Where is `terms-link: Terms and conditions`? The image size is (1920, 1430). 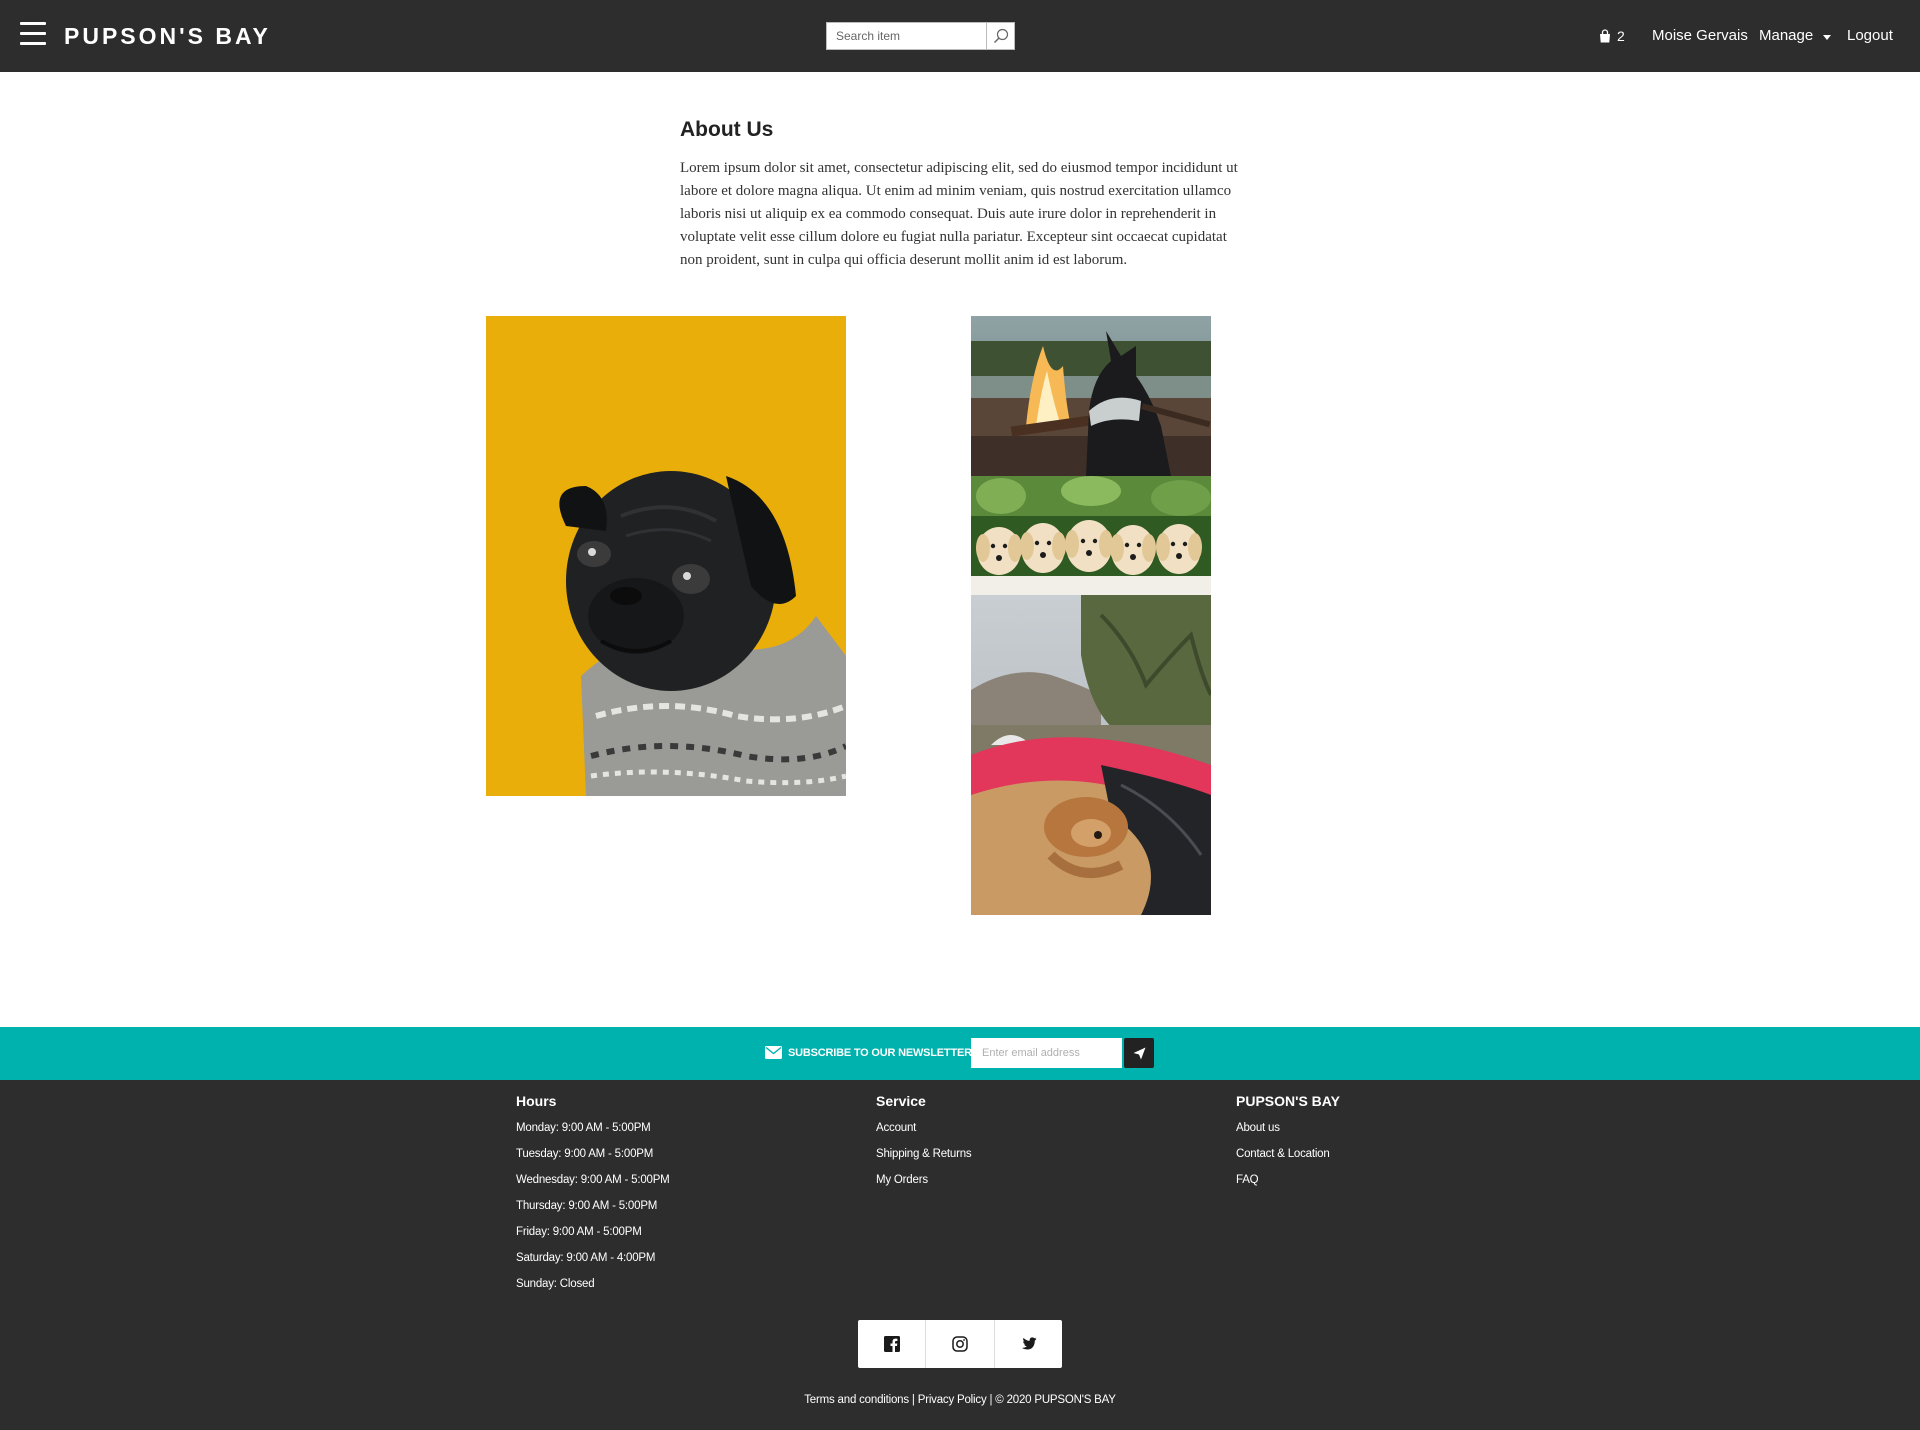
terms-link: Terms and conditions is located at coordinates (856, 1400).